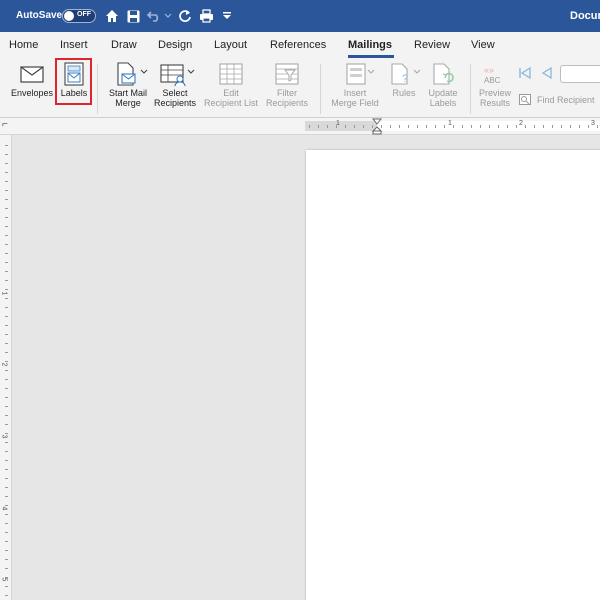 The width and height of the screenshot is (600, 600). What do you see at coordinates (206, 16) in the screenshot?
I see `print-icon` at bounding box center [206, 16].